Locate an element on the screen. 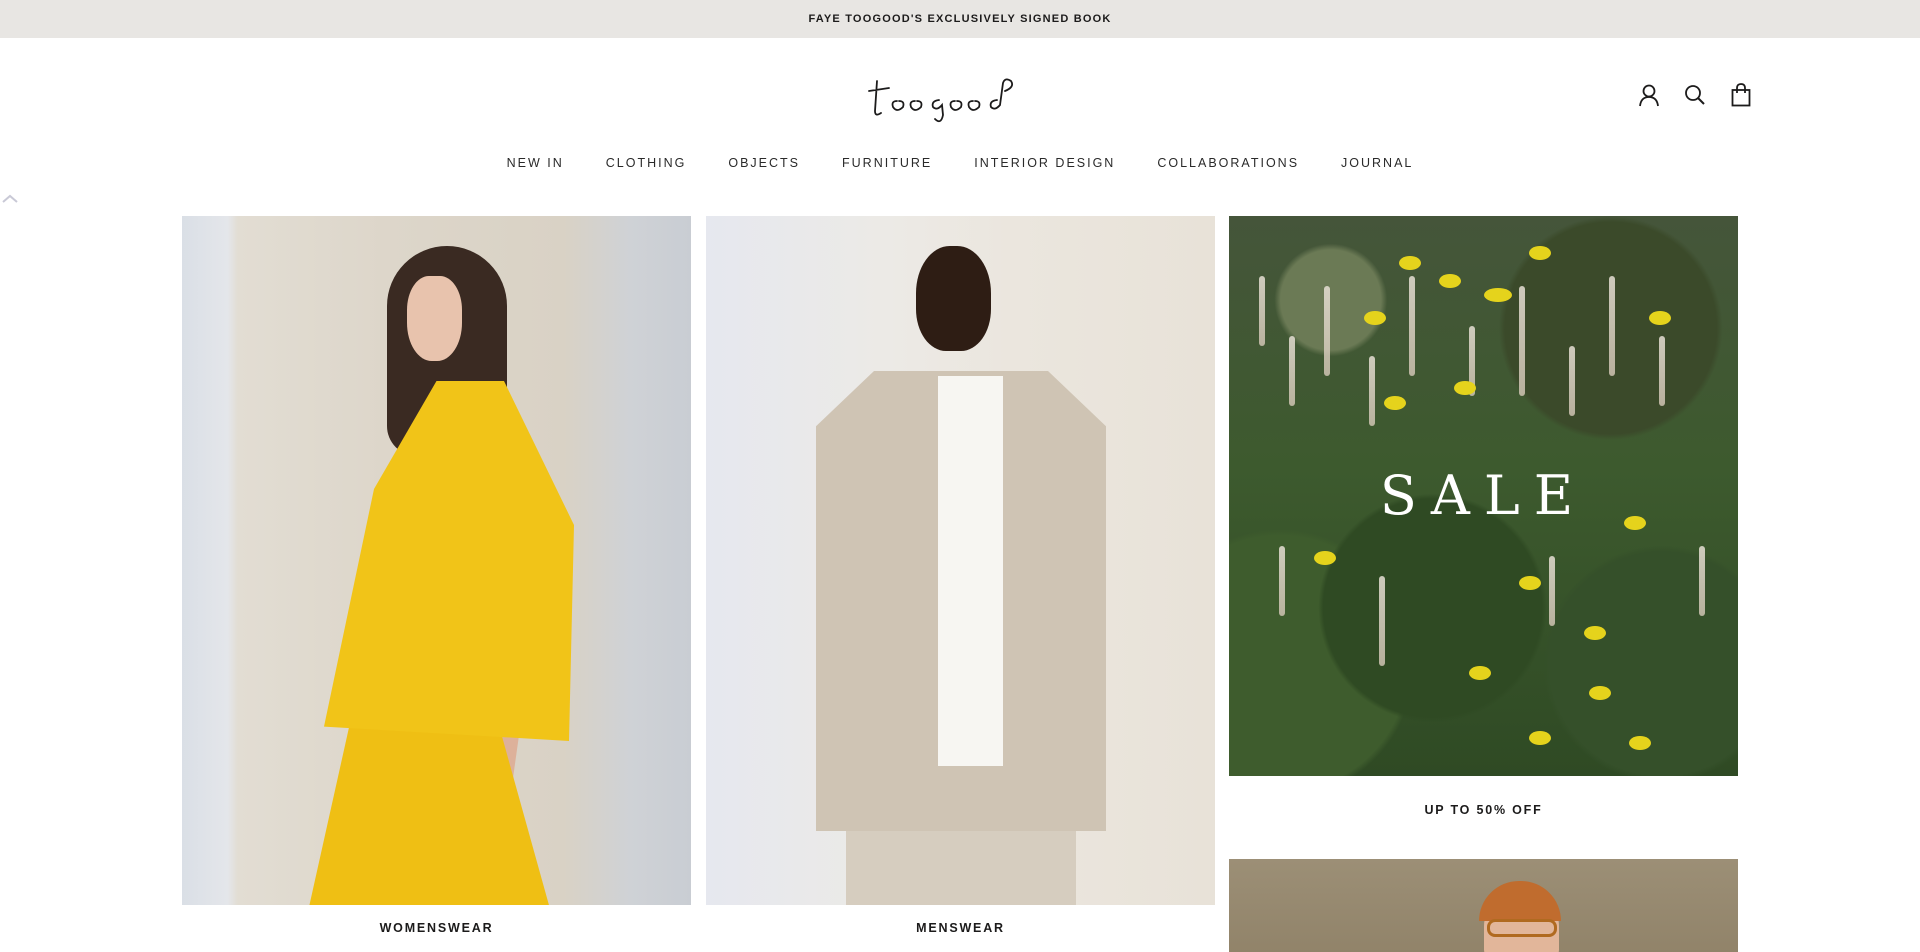 The image size is (1920, 952). womenswear-link: WOMENSWEAR is located at coordinates (436, 928).